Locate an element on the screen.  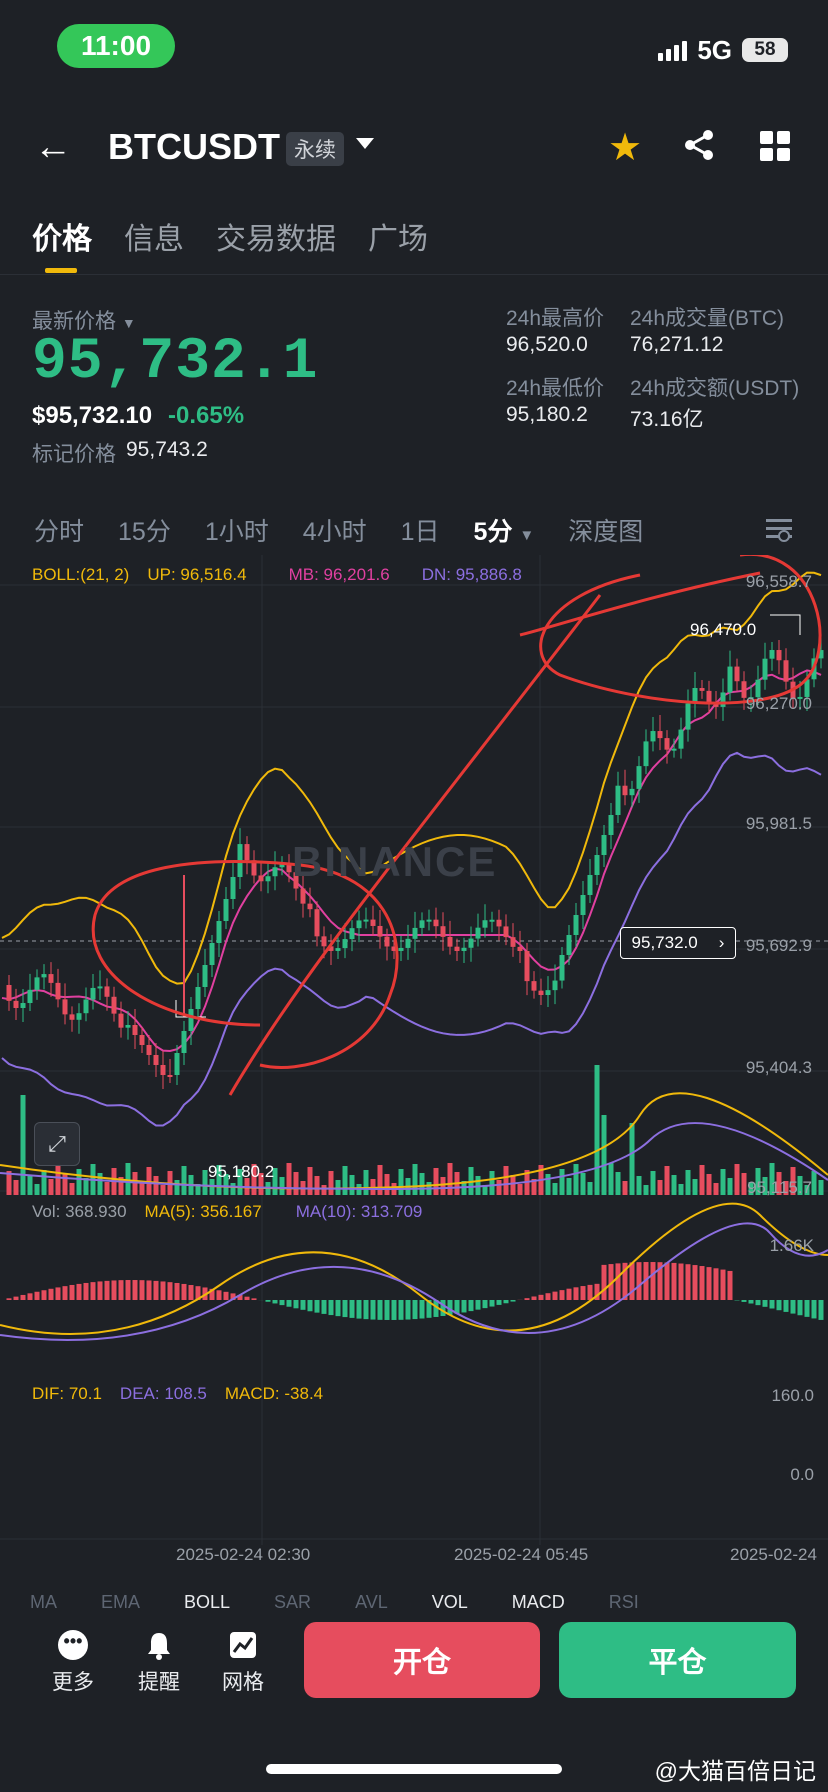
ind-ma: MA is located at coordinates (43, 1602).